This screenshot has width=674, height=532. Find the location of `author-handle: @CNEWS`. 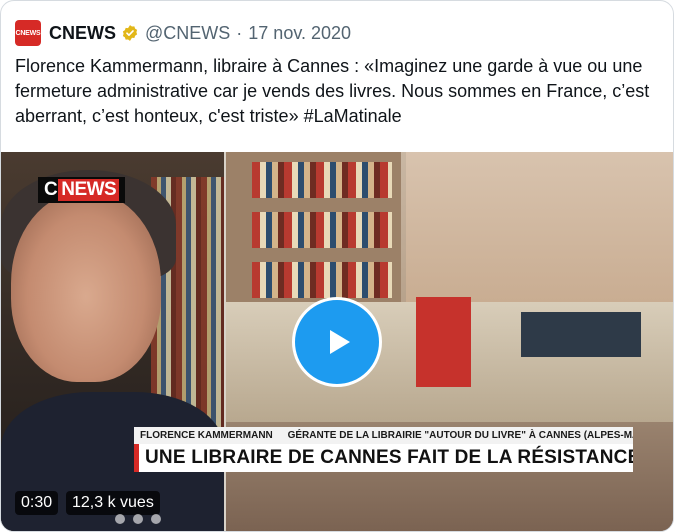

author-handle: @CNEWS is located at coordinates (187, 33).